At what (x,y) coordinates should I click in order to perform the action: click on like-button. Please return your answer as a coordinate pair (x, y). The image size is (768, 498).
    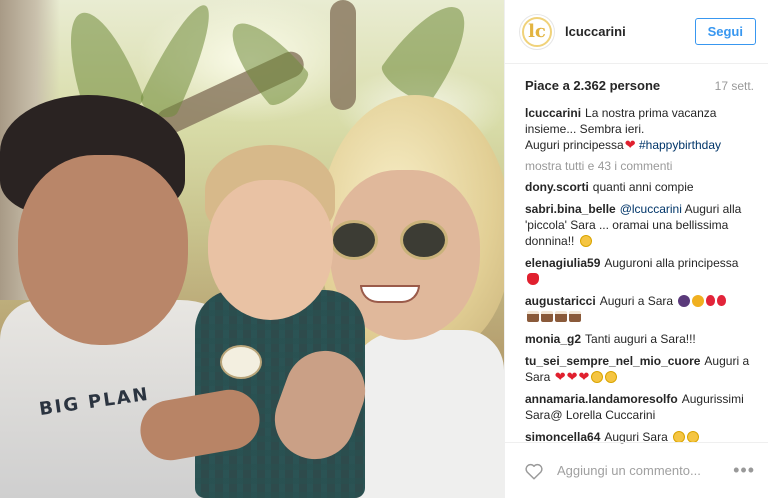
    Looking at the image, I should click on (534, 471).